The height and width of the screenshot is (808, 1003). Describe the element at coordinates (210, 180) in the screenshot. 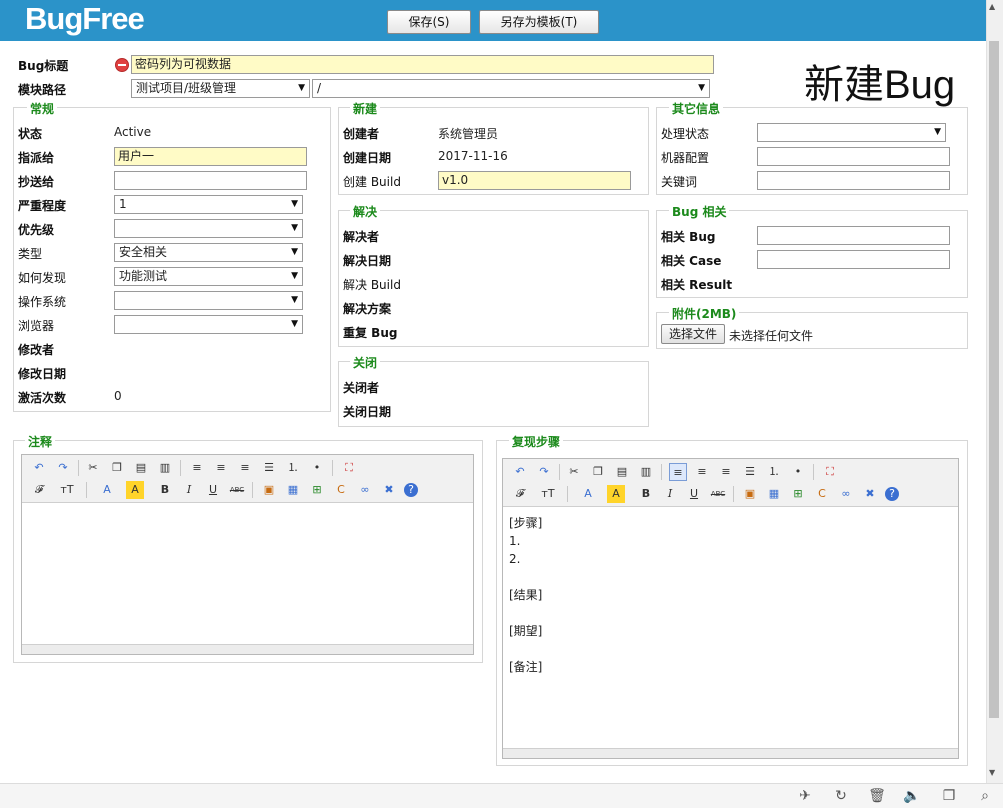

I see `cc-input` at that location.